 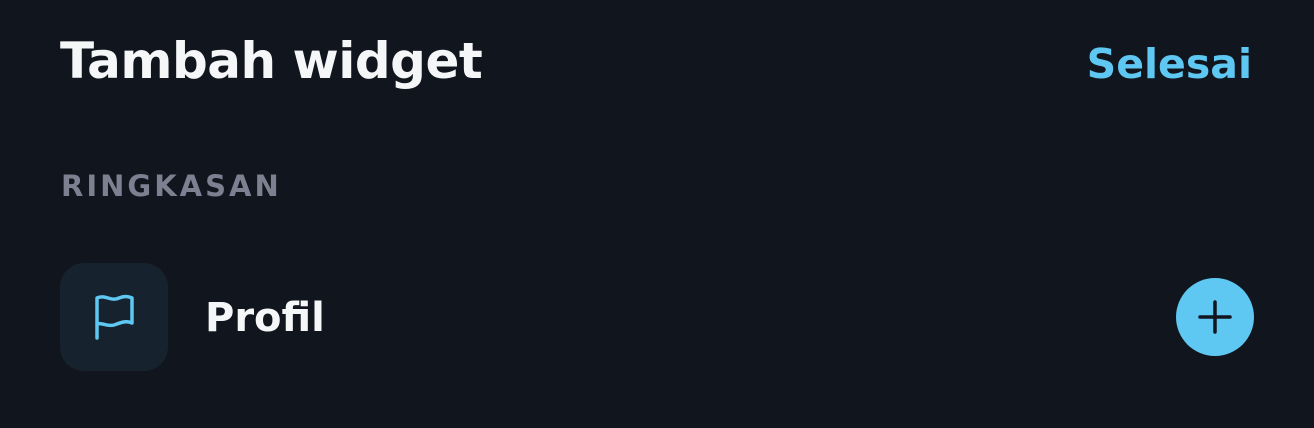 I want to click on page-title: Tambah widget, so click(x=271, y=61).